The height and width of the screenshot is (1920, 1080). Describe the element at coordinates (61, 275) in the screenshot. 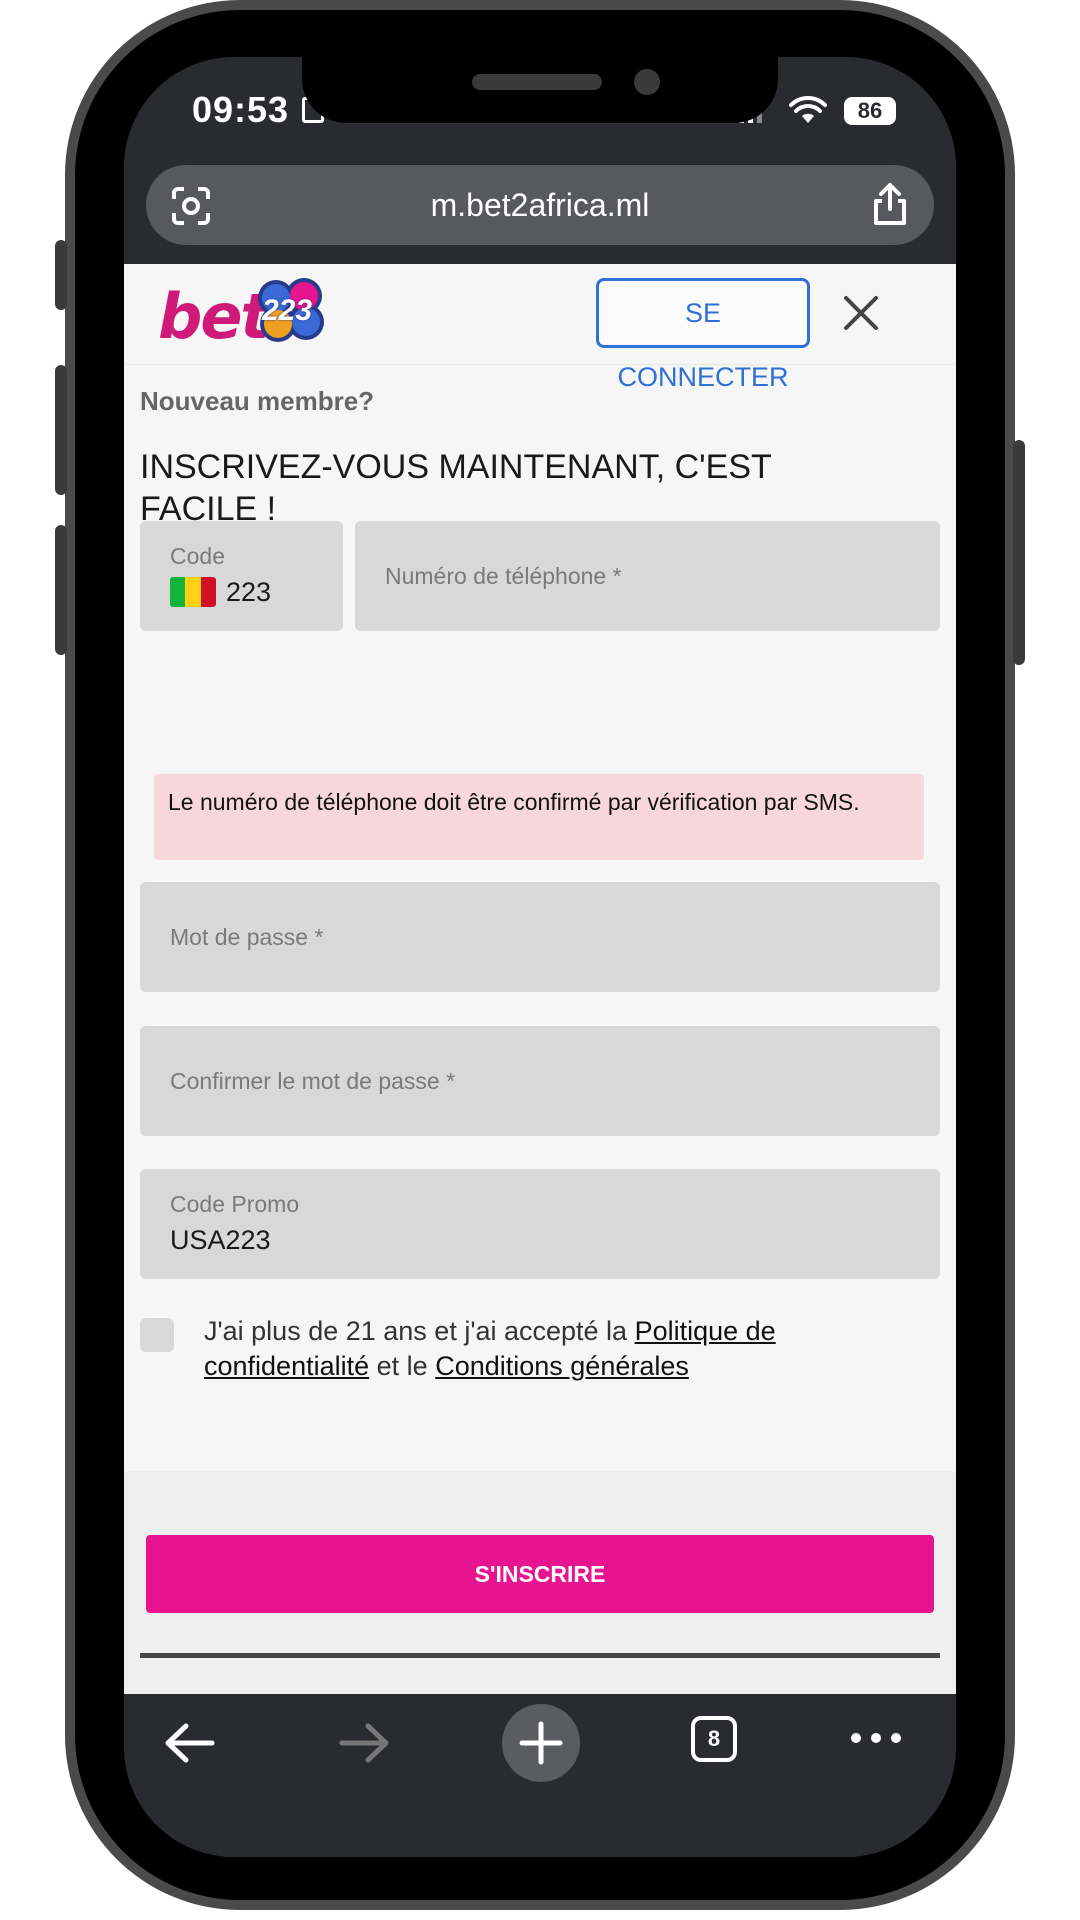

I see `silent-switch` at that location.